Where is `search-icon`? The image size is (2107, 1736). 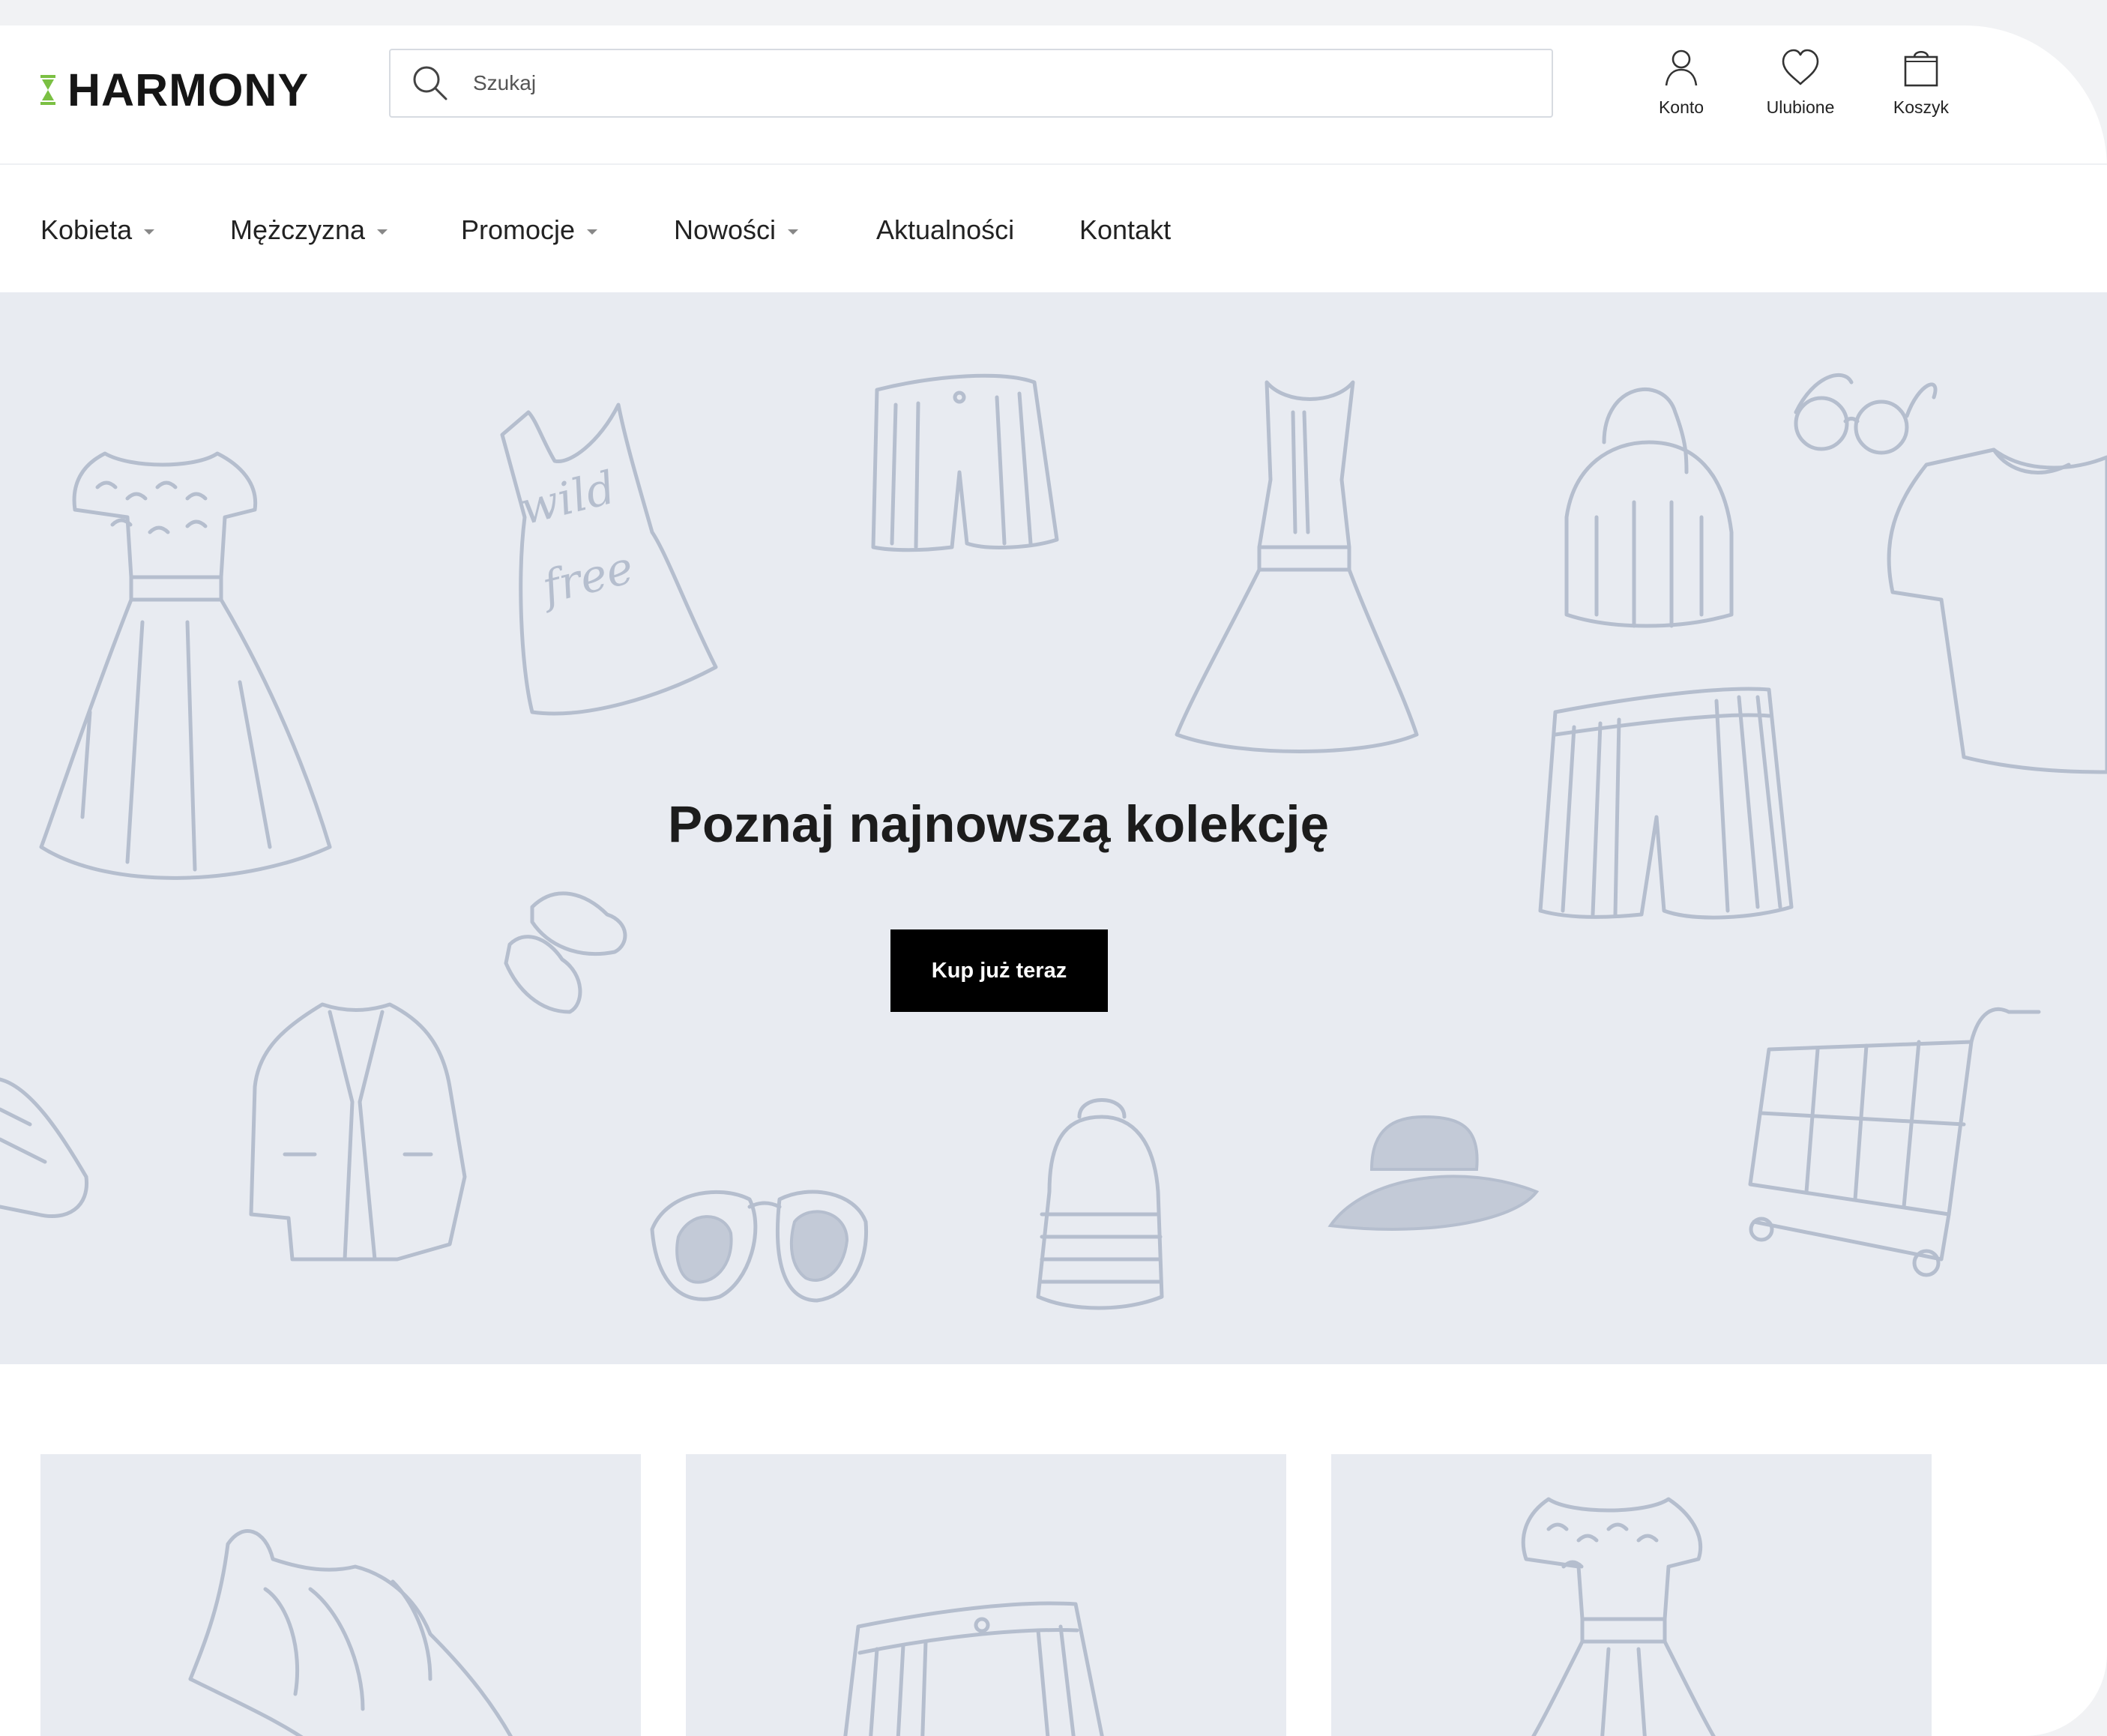
search-icon is located at coordinates (430, 83).